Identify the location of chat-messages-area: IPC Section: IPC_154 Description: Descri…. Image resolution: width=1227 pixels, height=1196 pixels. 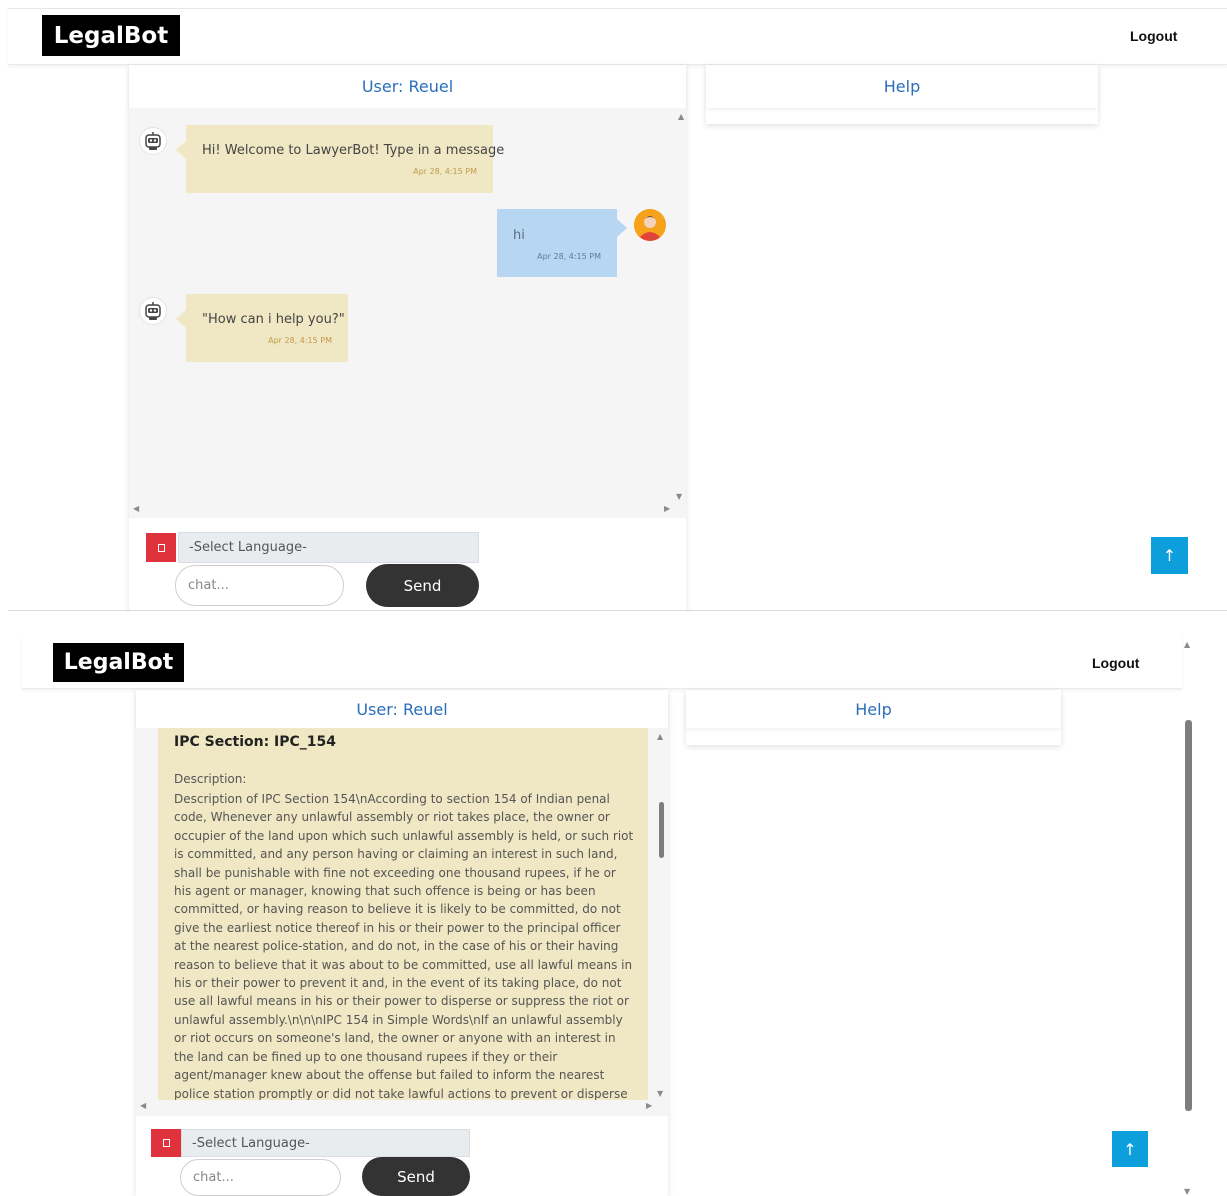
(402, 922).